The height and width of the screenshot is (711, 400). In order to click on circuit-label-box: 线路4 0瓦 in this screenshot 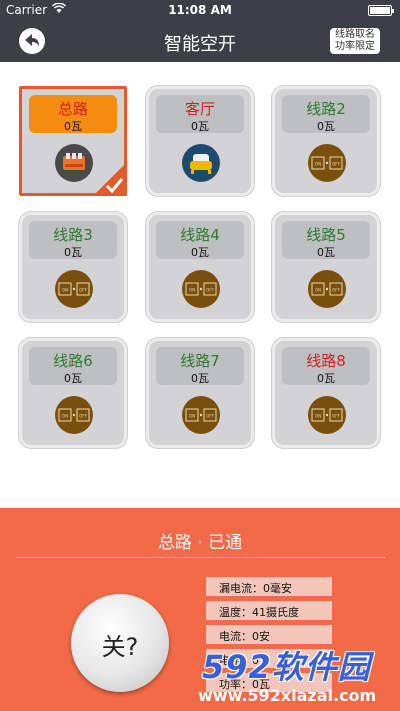, I will do `click(200, 240)`.